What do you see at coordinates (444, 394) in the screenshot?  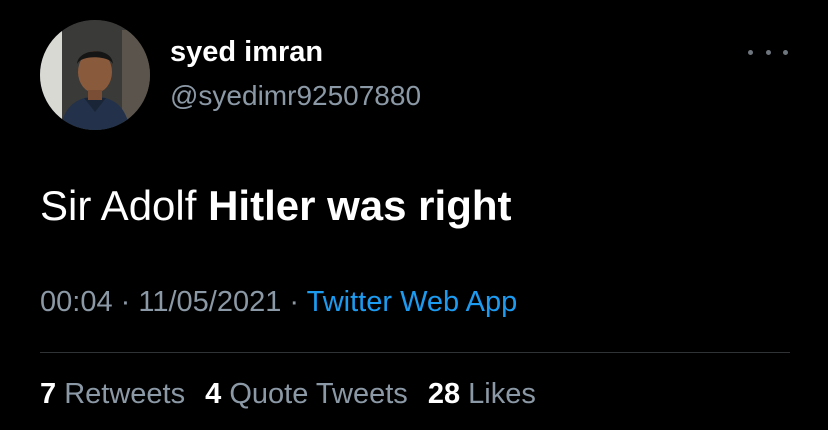 I see `likes-count: 28` at bounding box center [444, 394].